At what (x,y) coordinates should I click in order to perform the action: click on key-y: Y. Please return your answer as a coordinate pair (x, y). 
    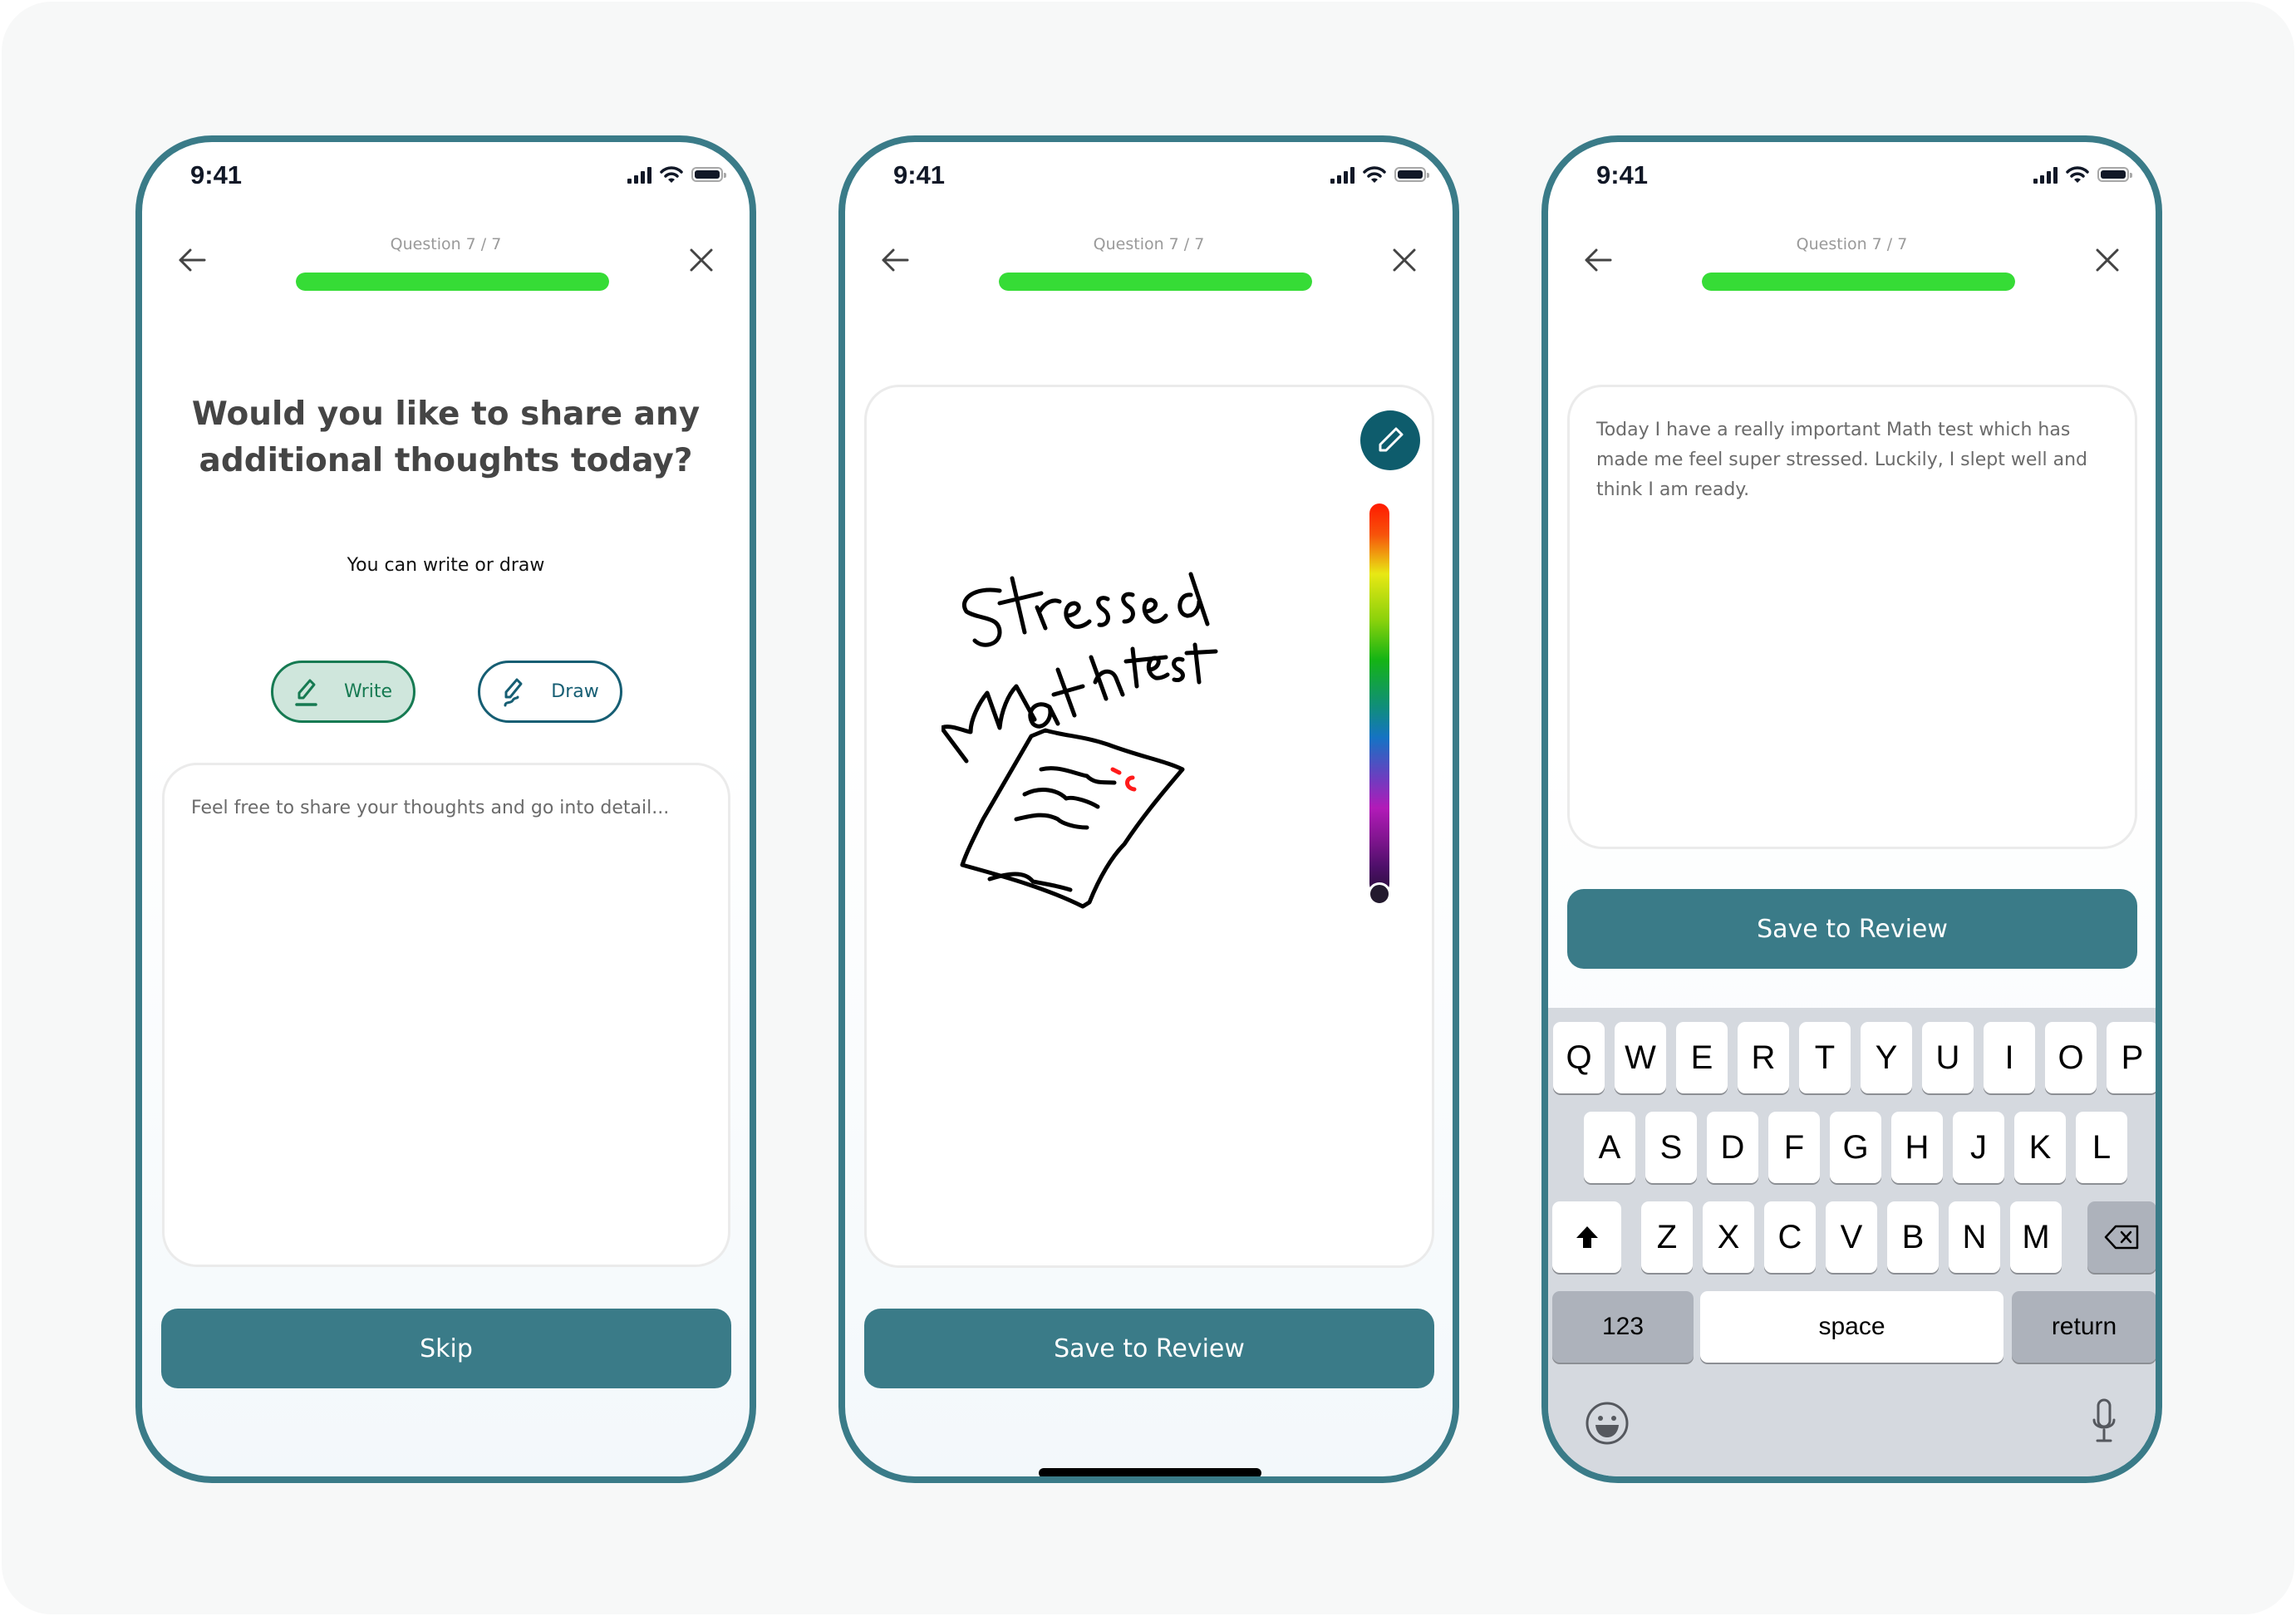
    Looking at the image, I should click on (1886, 1057).